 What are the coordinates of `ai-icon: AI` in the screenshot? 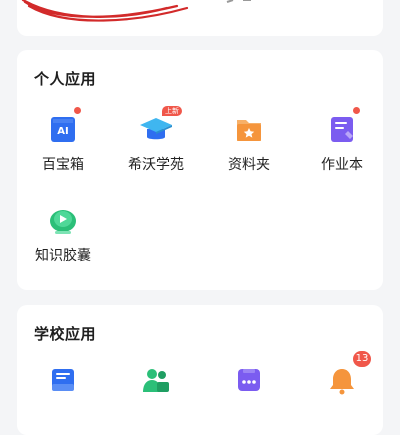 It's located at (63, 128).